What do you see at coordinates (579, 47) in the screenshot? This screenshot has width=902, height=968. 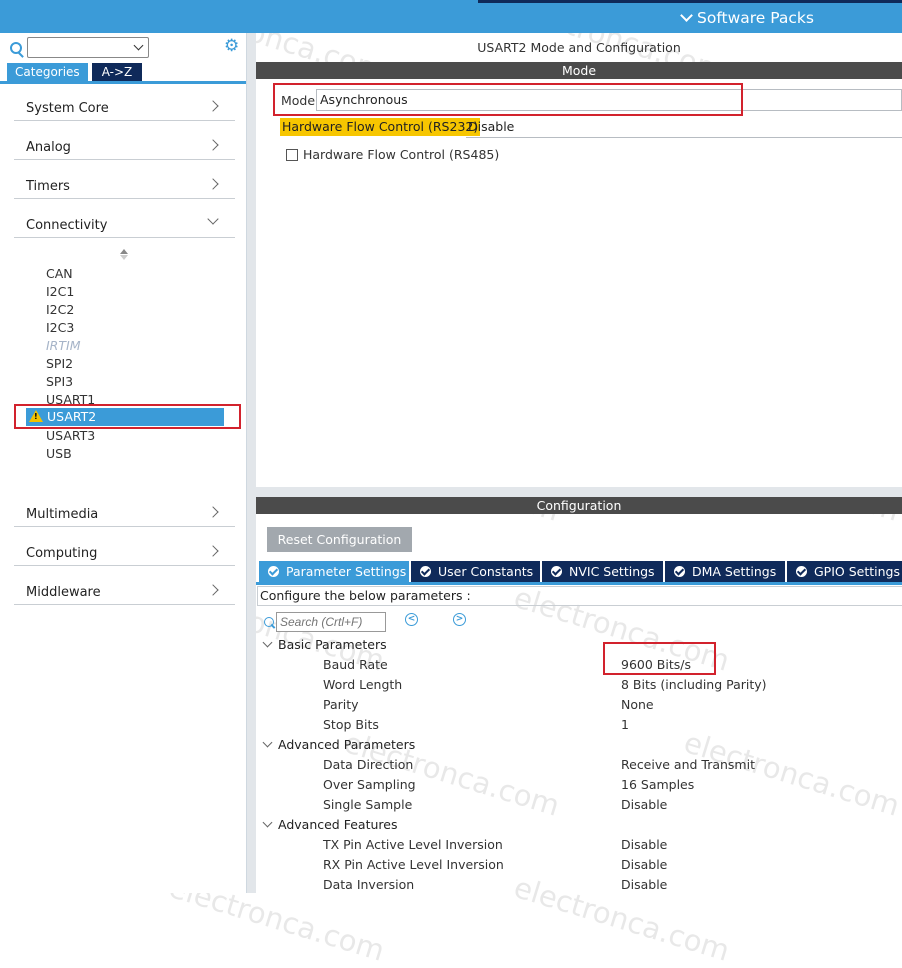 I see `page-title: USART2 Mode and Configuration` at bounding box center [579, 47].